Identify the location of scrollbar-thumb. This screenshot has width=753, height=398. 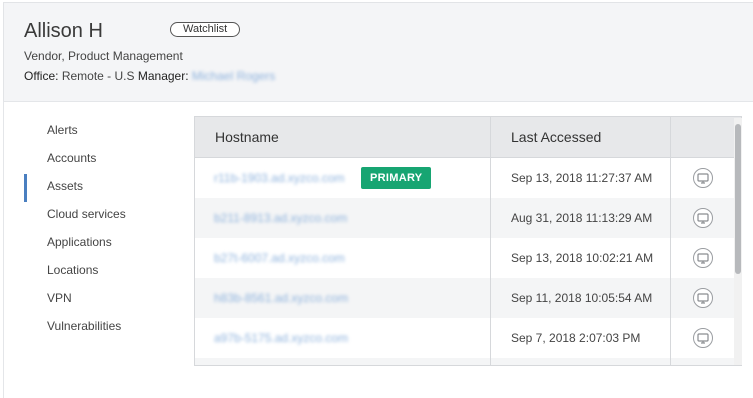
(738, 199).